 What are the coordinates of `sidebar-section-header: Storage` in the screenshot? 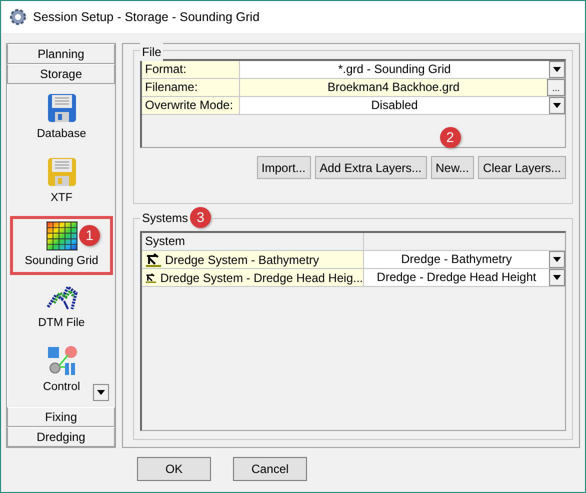 It's located at (61, 74).